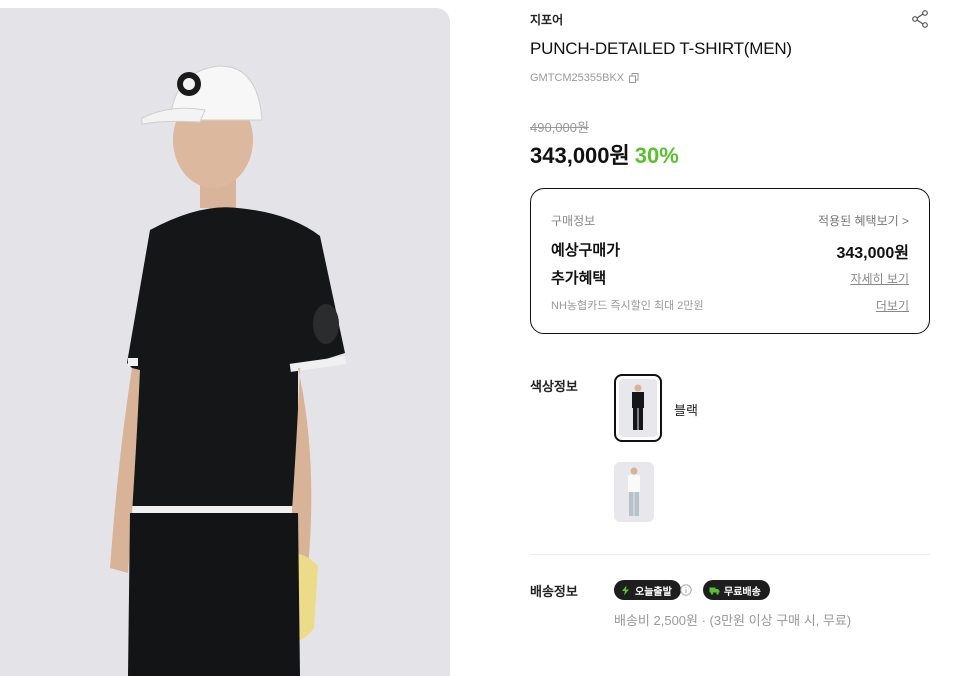  I want to click on purchase-info-header: 구매정보, so click(573, 221).